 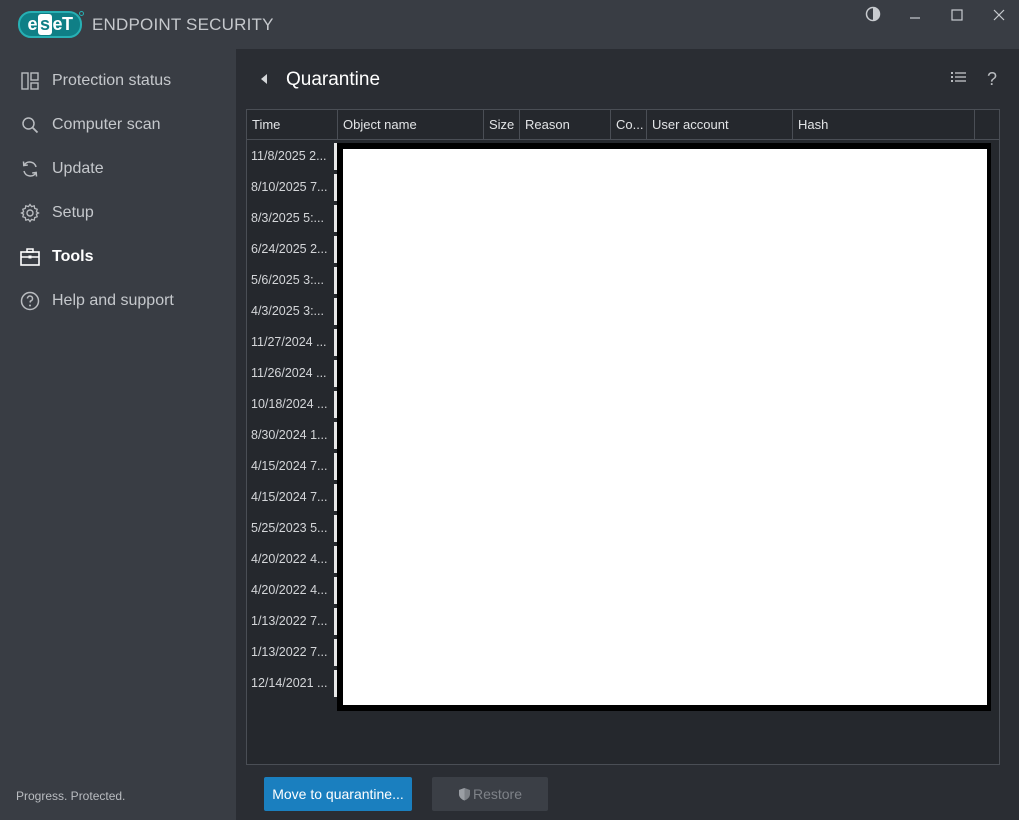 What do you see at coordinates (915, 17) in the screenshot?
I see `minimize-icon` at bounding box center [915, 17].